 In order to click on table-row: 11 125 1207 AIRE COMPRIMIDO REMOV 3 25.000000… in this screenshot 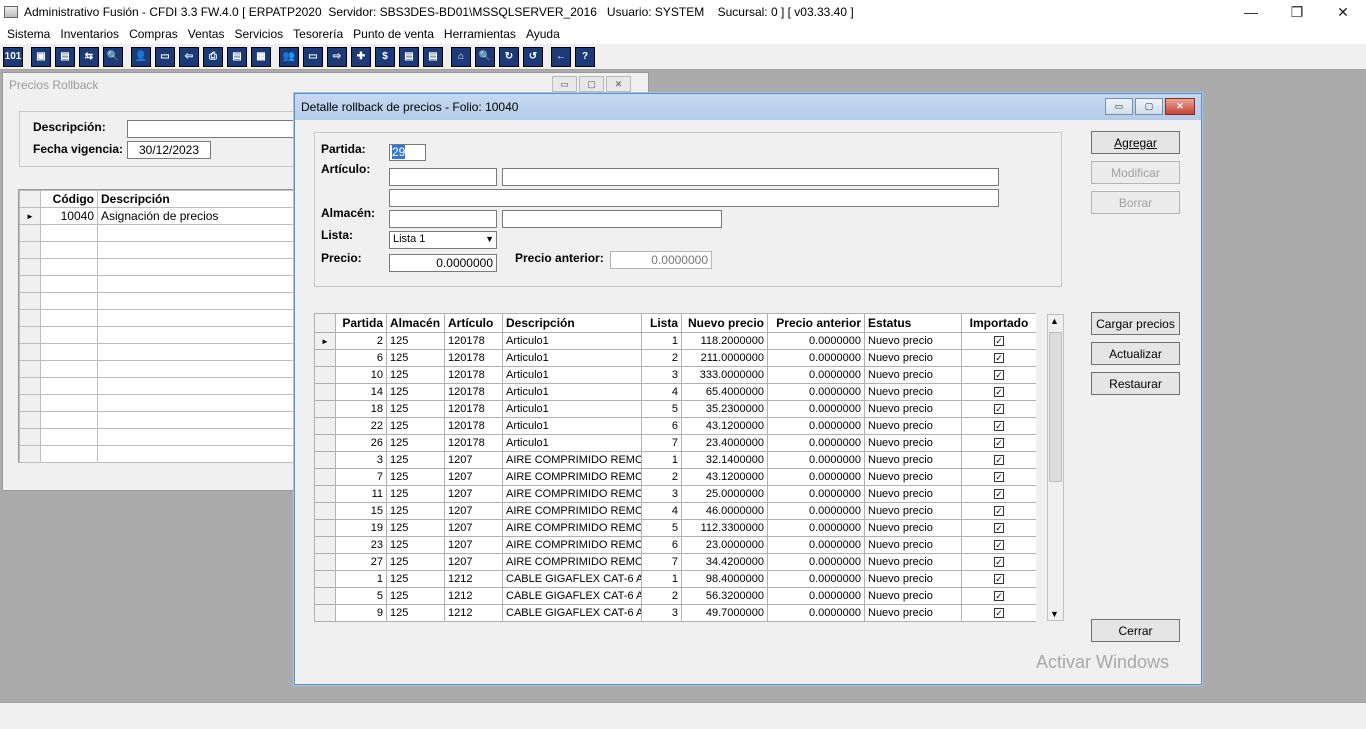, I will do `click(675, 494)`.